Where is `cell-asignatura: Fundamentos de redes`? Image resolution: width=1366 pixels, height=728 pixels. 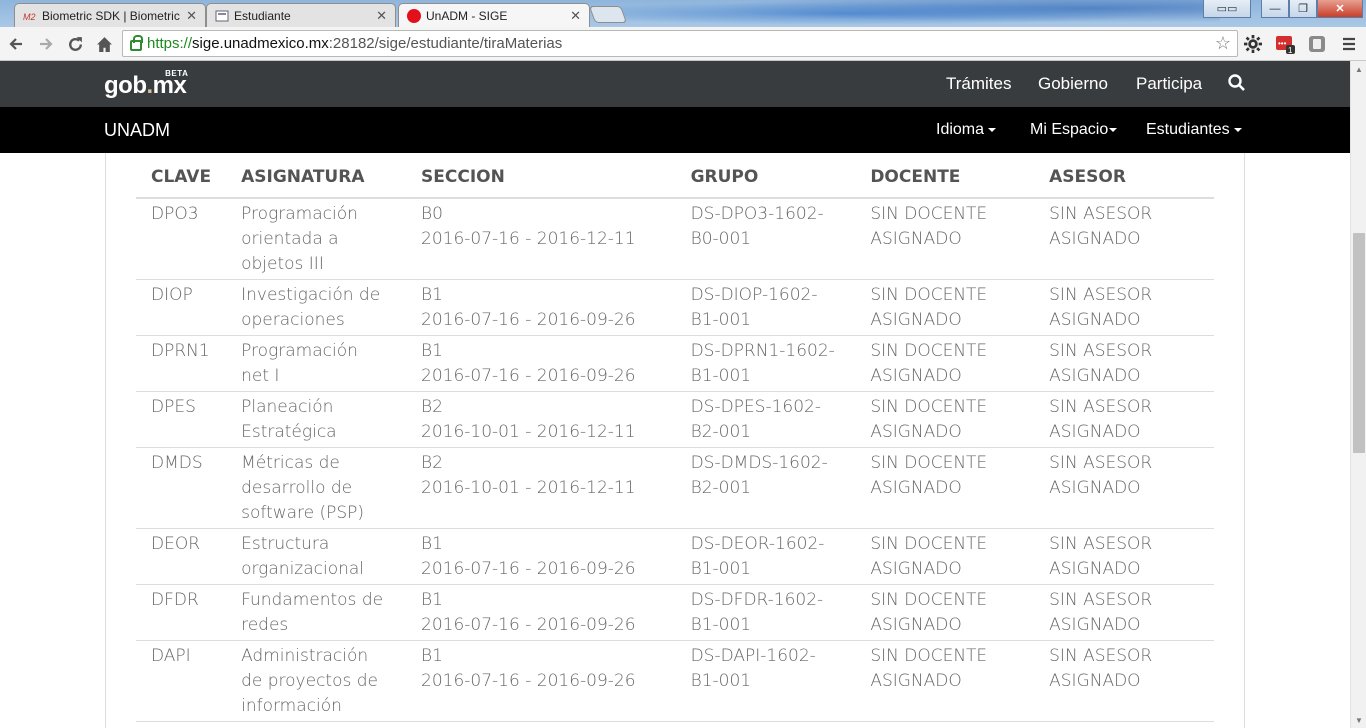 cell-asignatura: Fundamentos de redes is located at coordinates (316, 612).